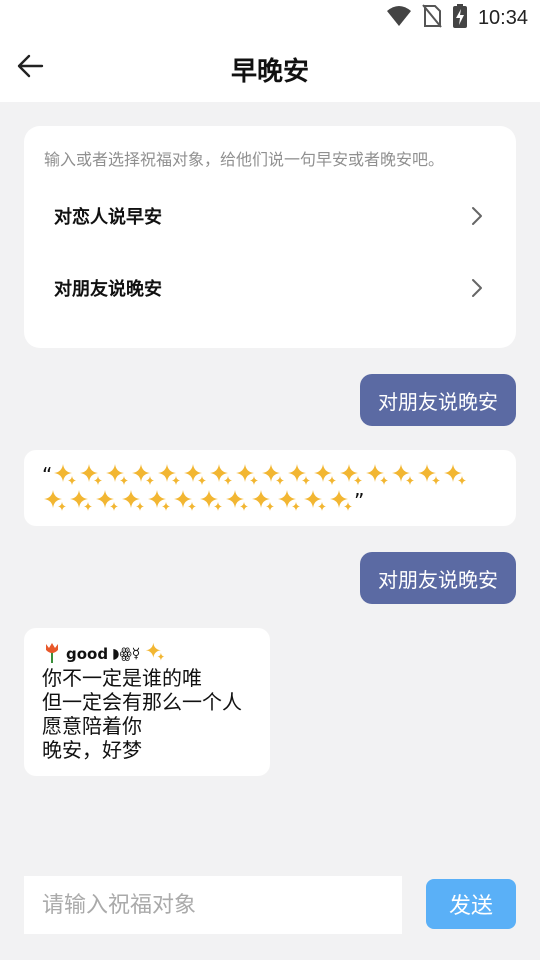 Image resolution: width=540 pixels, height=960 pixels. What do you see at coordinates (108, 217) in the screenshot?
I see `option-label: 对恋人说早安` at bounding box center [108, 217].